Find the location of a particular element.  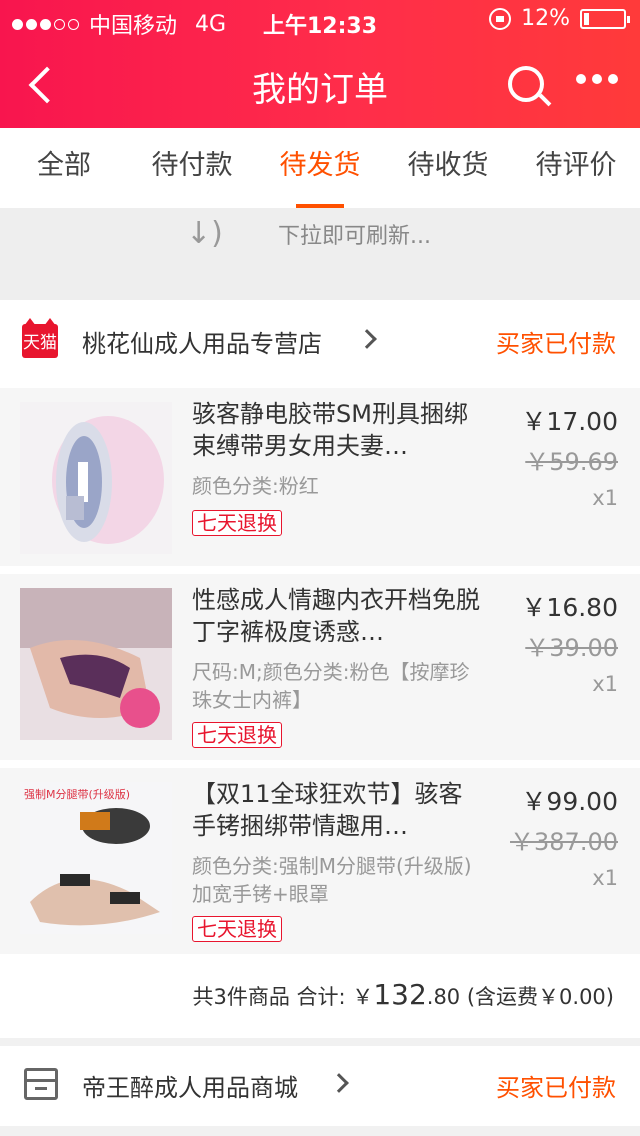

header: 中国移动 4G 上午12:33 12% 我的订单 is located at coordinates (320, 64).